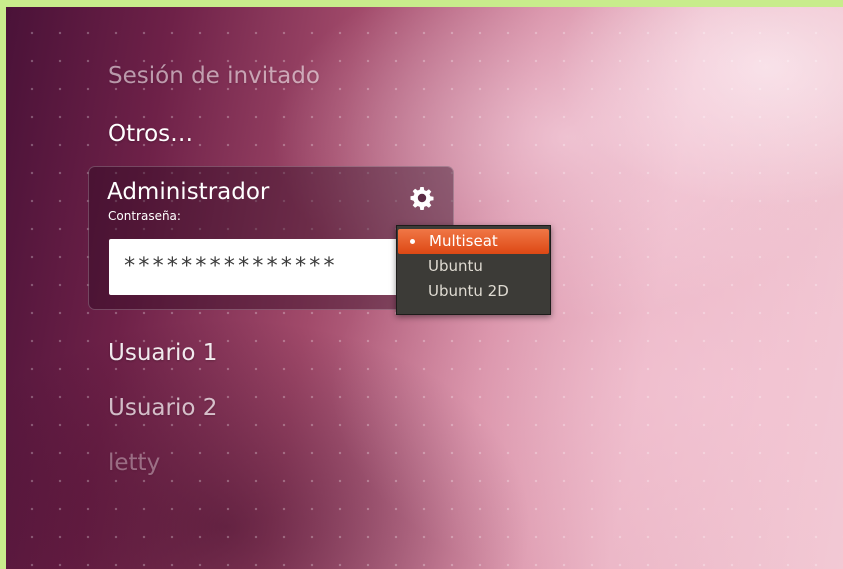 The image size is (843, 569). What do you see at coordinates (254, 267) in the screenshot?
I see `password-input: ***************` at bounding box center [254, 267].